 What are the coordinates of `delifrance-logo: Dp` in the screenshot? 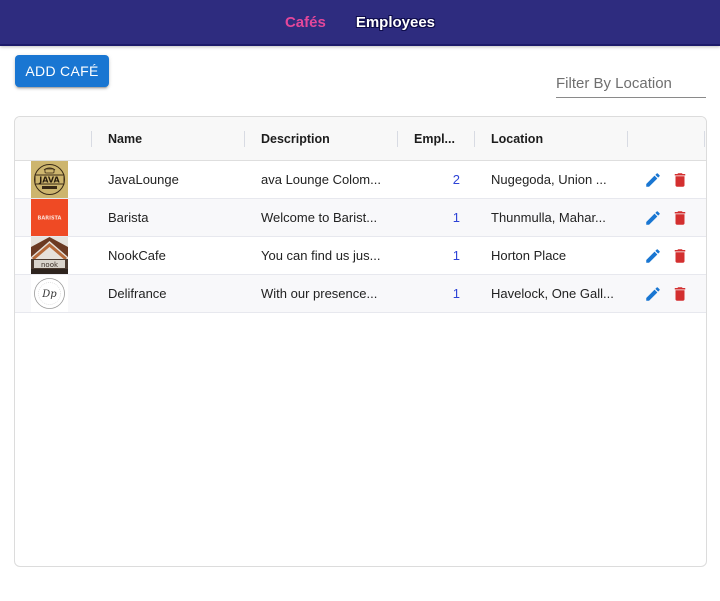 It's located at (49, 293).